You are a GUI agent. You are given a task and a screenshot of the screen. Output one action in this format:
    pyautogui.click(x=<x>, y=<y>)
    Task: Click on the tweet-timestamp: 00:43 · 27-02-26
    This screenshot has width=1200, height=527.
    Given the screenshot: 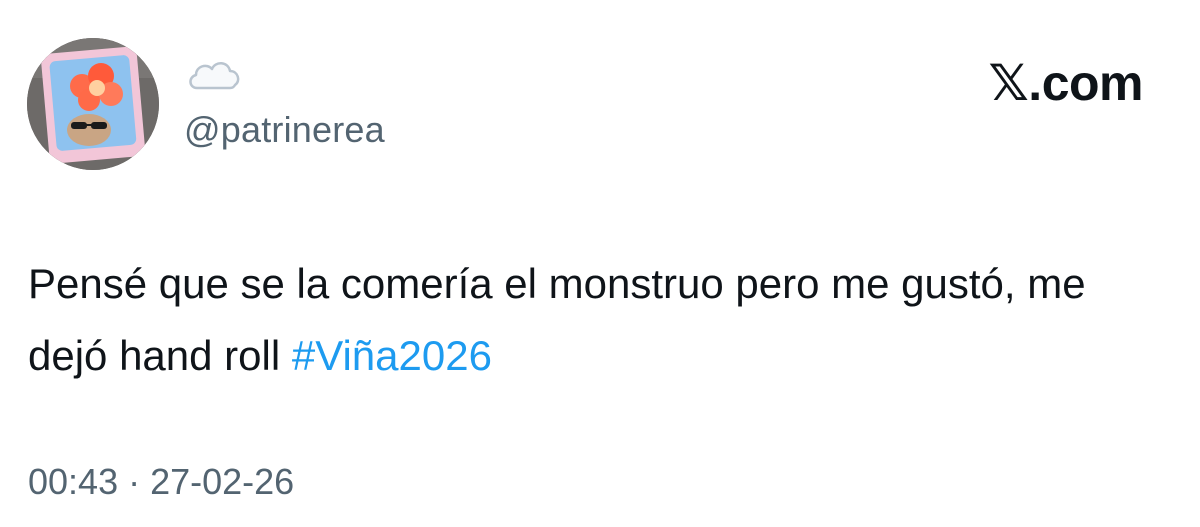 What is the action you would take?
    pyautogui.click(x=161, y=482)
    